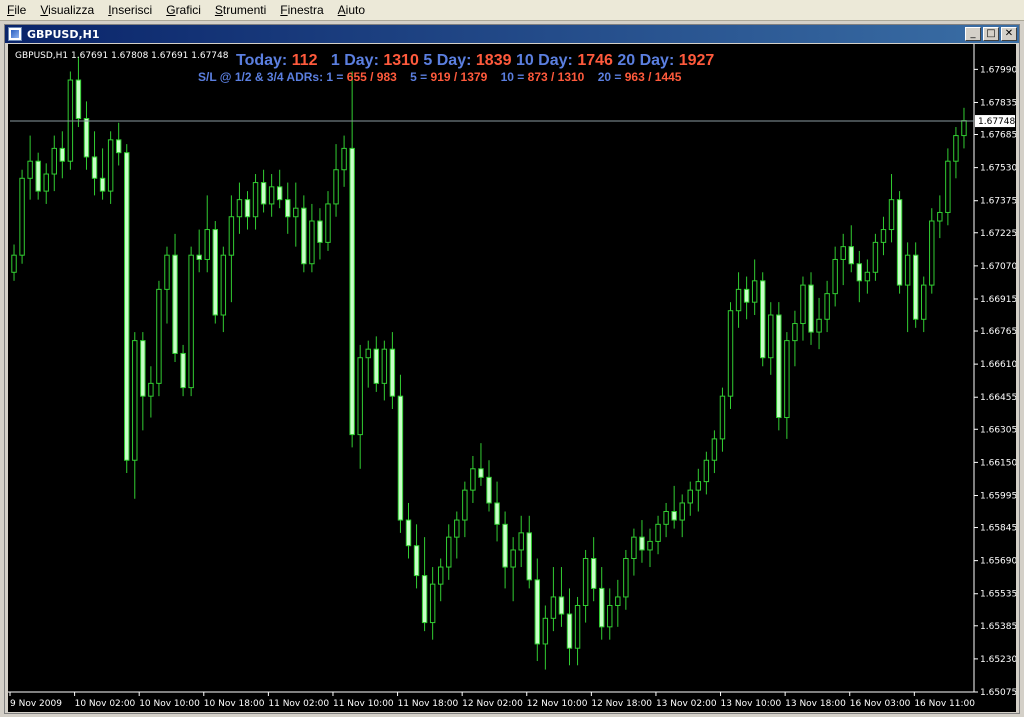  What do you see at coordinates (880, 704) in the screenshot?
I see `time-tick-label: 16 Nov 03:00` at bounding box center [880, 704].